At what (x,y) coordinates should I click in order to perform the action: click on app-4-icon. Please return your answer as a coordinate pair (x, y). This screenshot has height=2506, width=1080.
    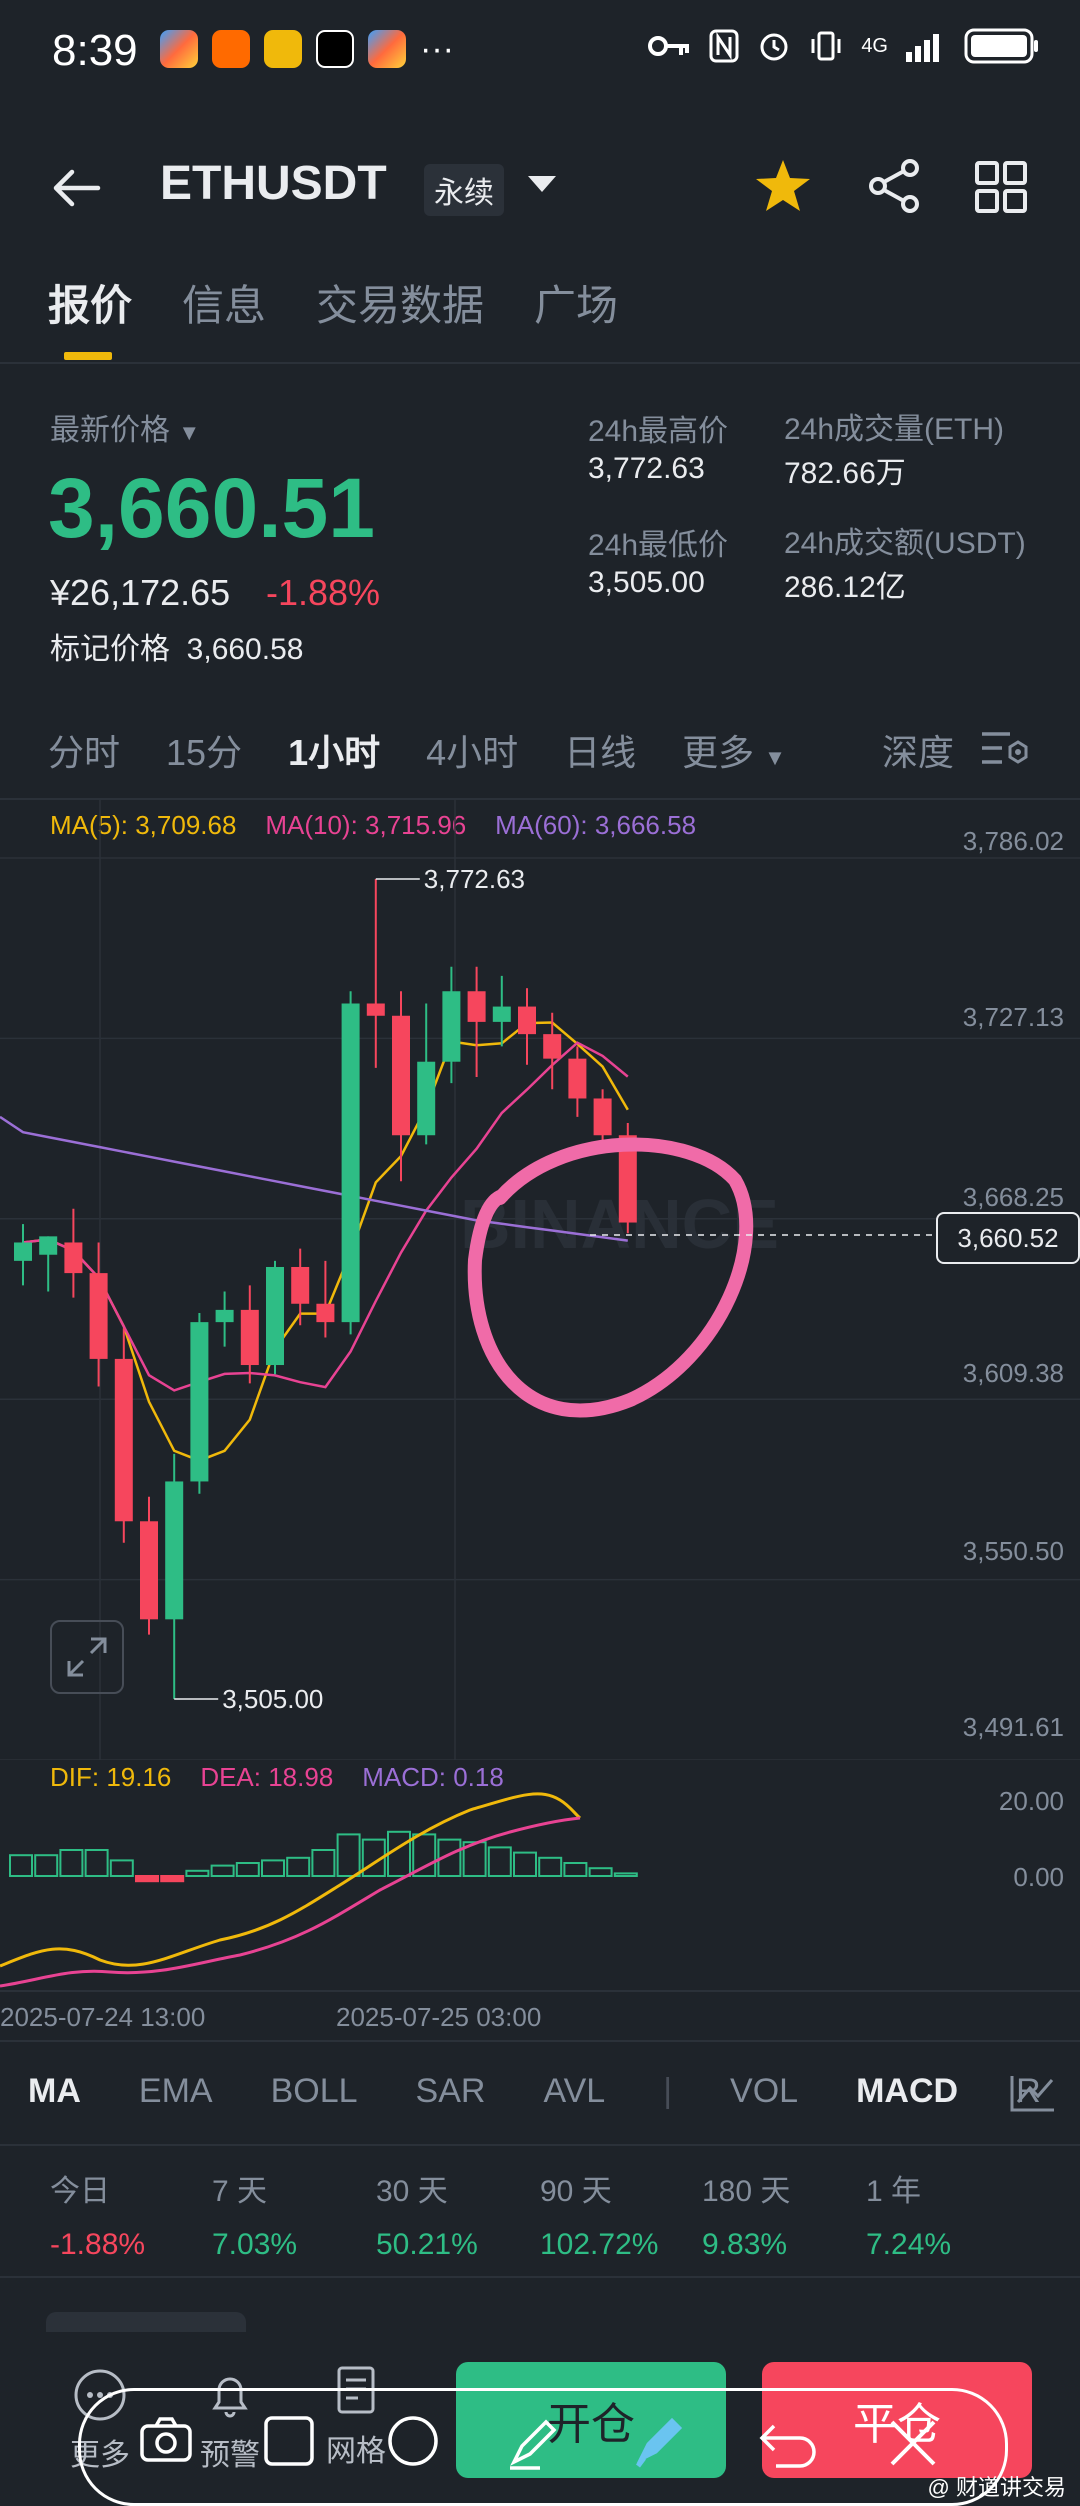
    Looking at the image, I should click on (335, 49).